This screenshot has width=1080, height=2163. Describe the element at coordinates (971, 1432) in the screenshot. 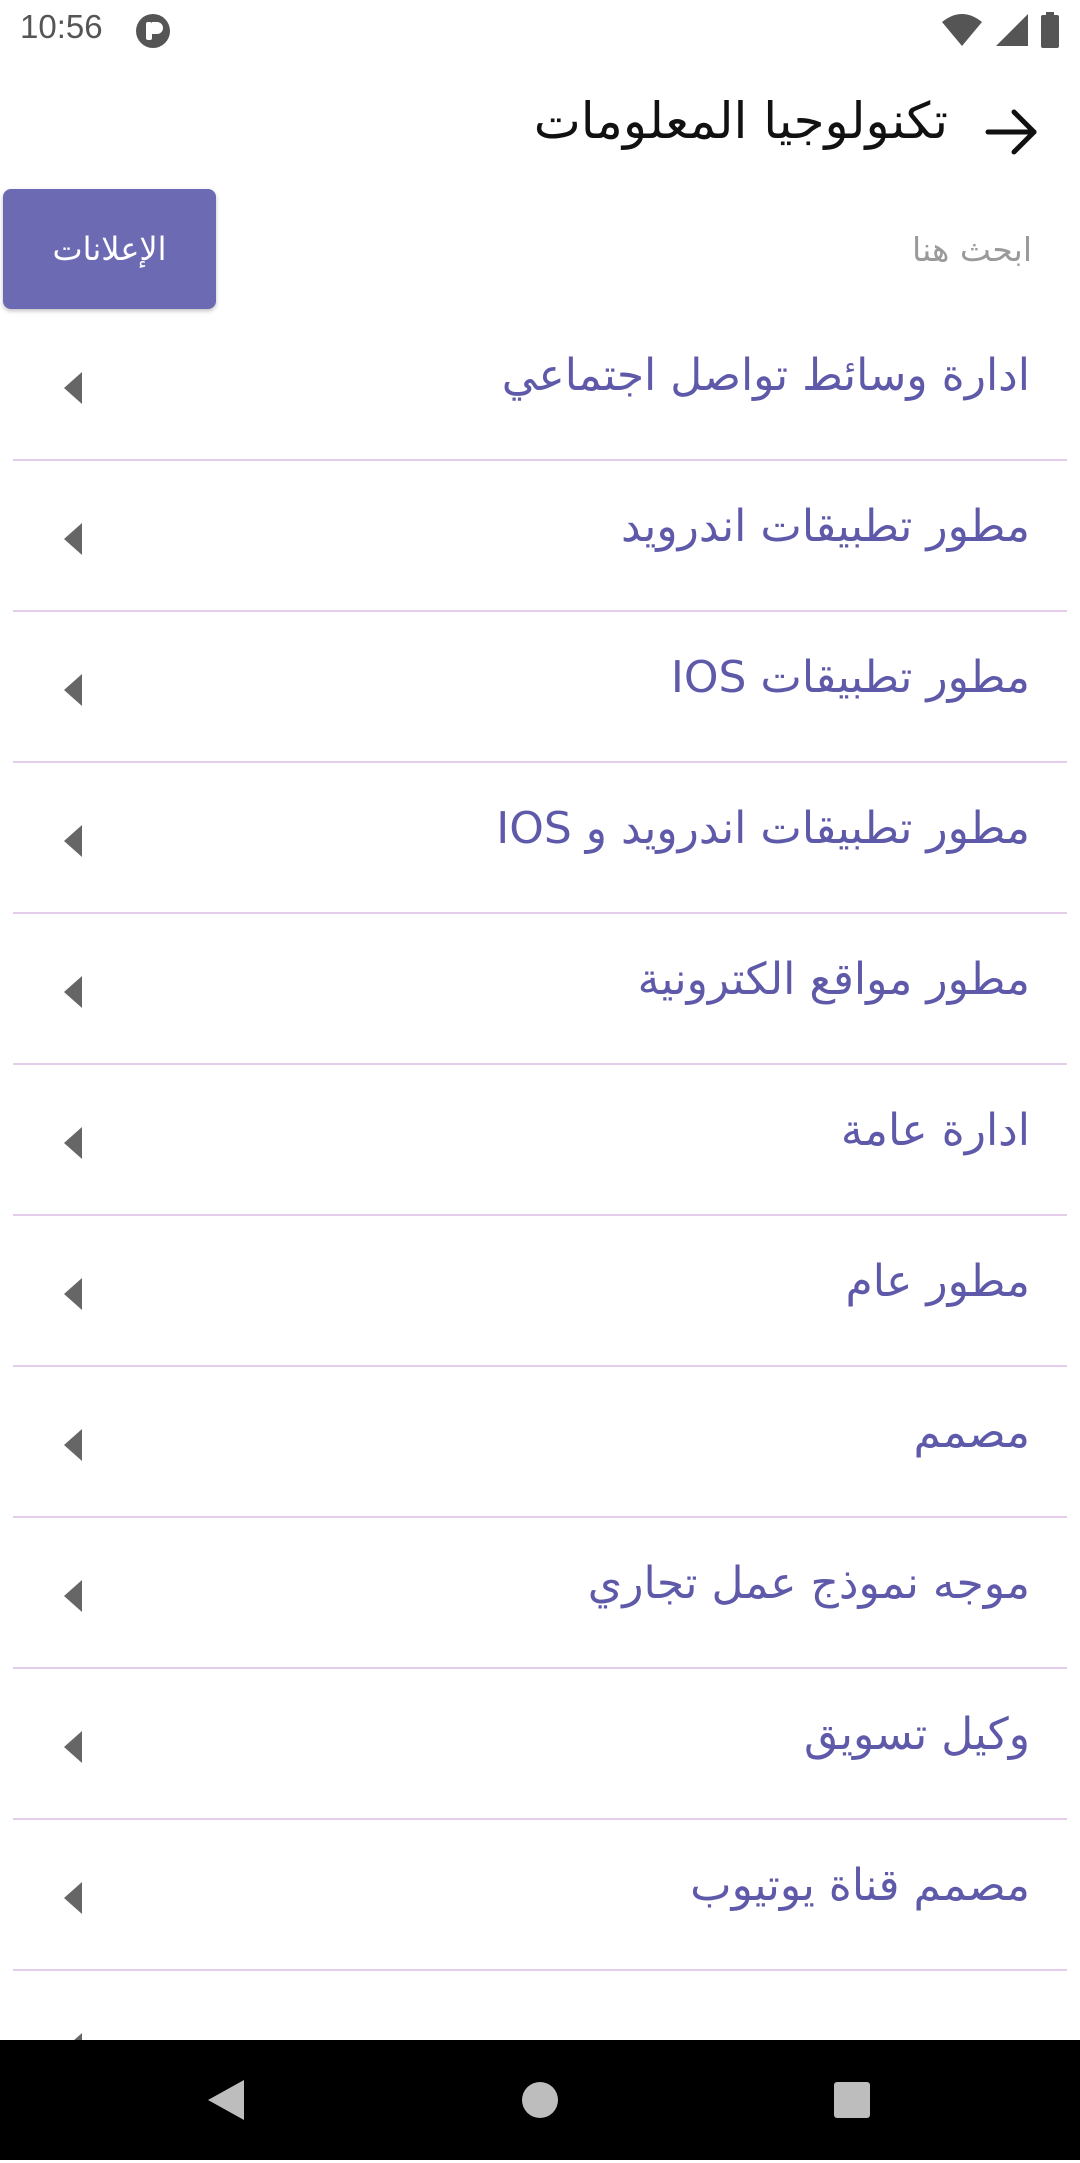

I see `list-item-label: مصمم` at that location.